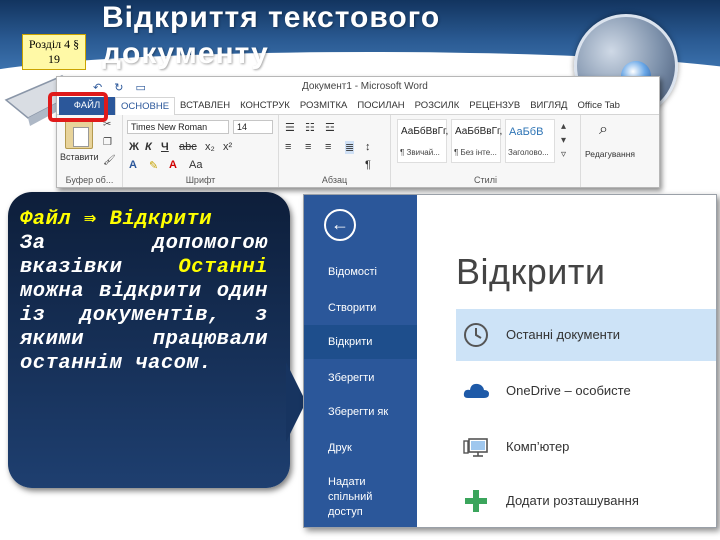  I want to click on binoculars-icon: ⌕, so click(603, 130).